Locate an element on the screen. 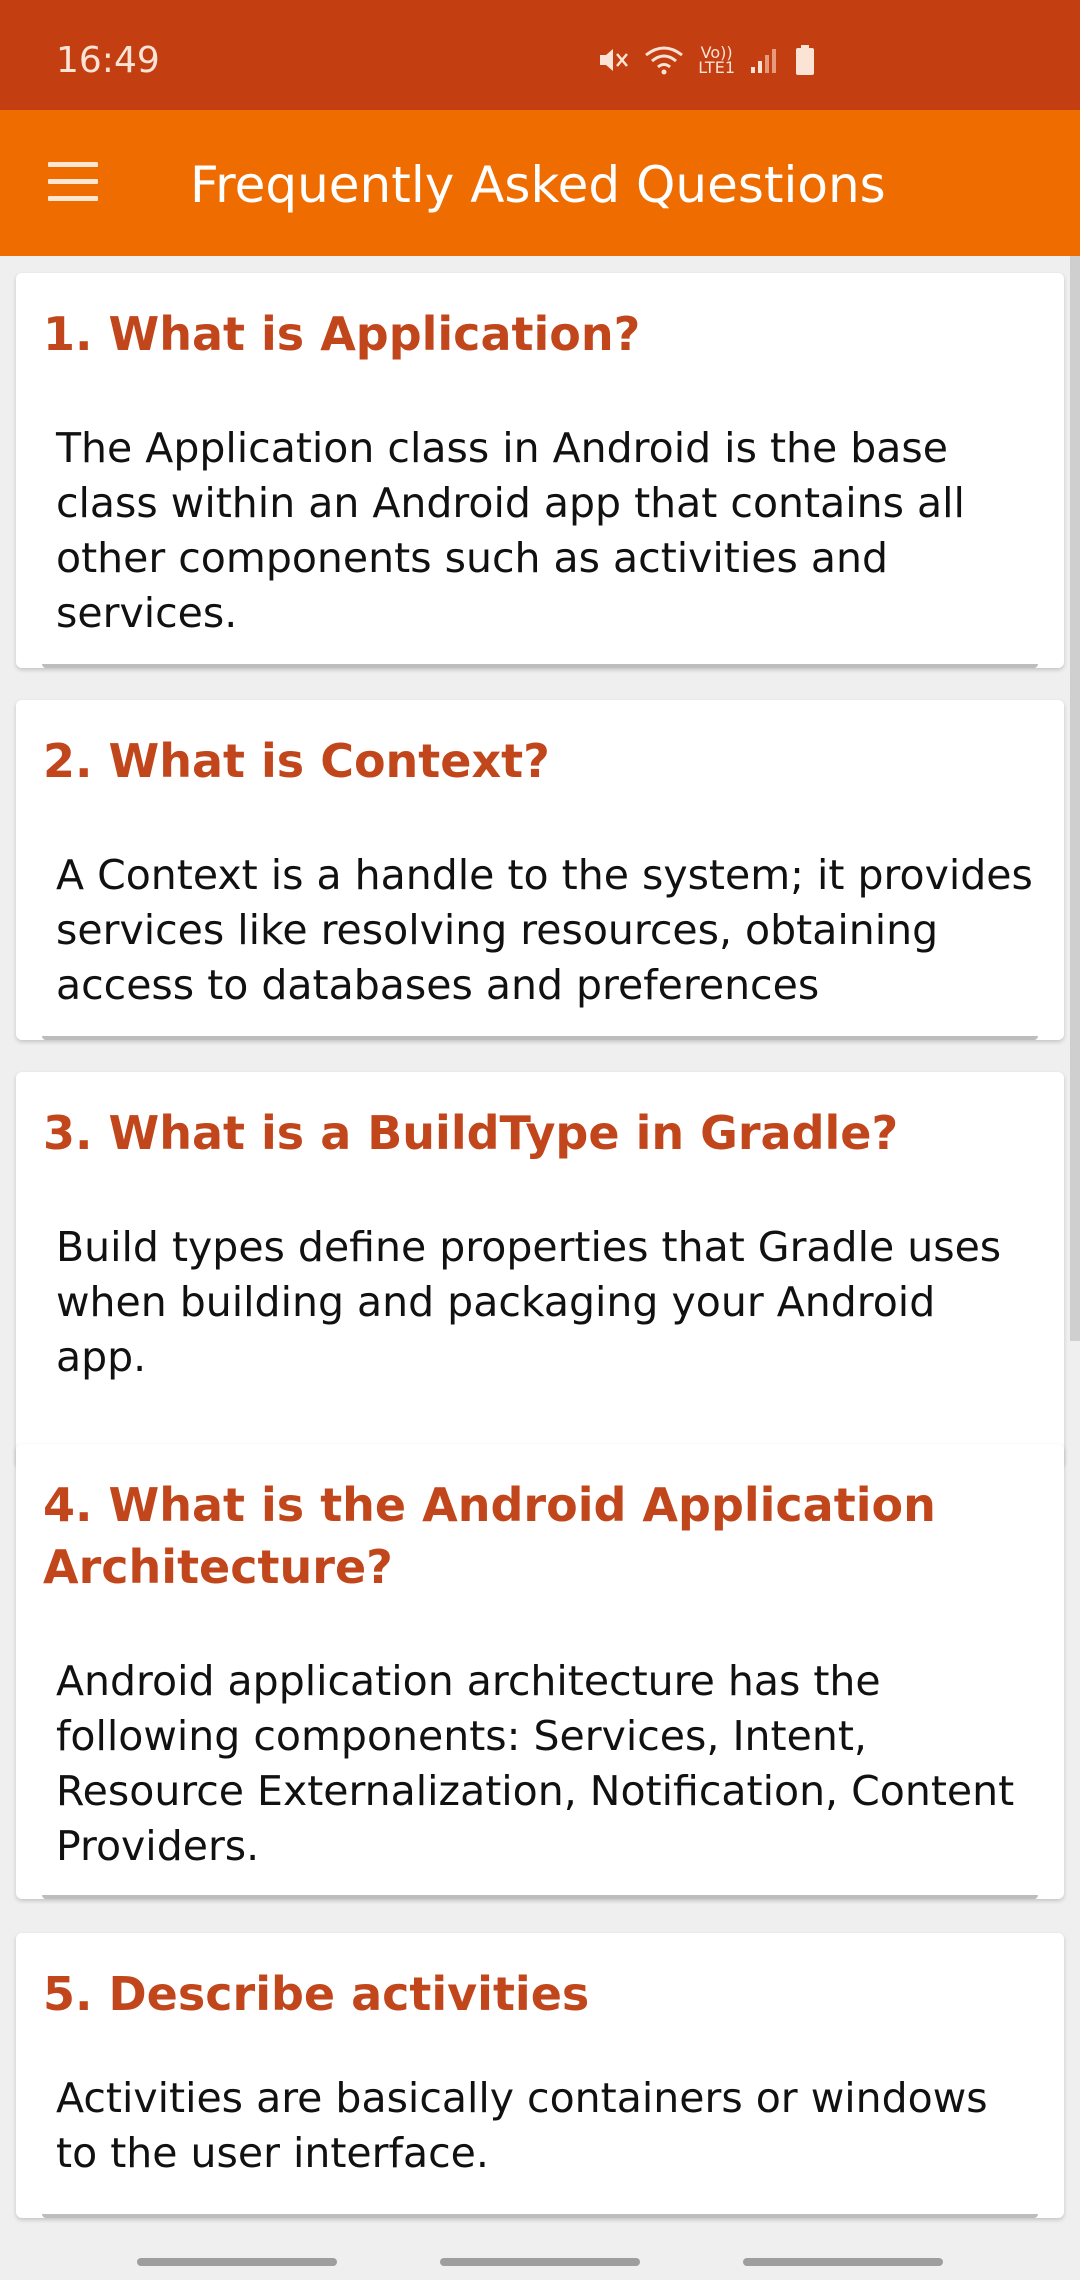 The width and height of the screenshot is (1080, 2280). lte-label-bottom: LTE1 is located at coordinates (716, 67).